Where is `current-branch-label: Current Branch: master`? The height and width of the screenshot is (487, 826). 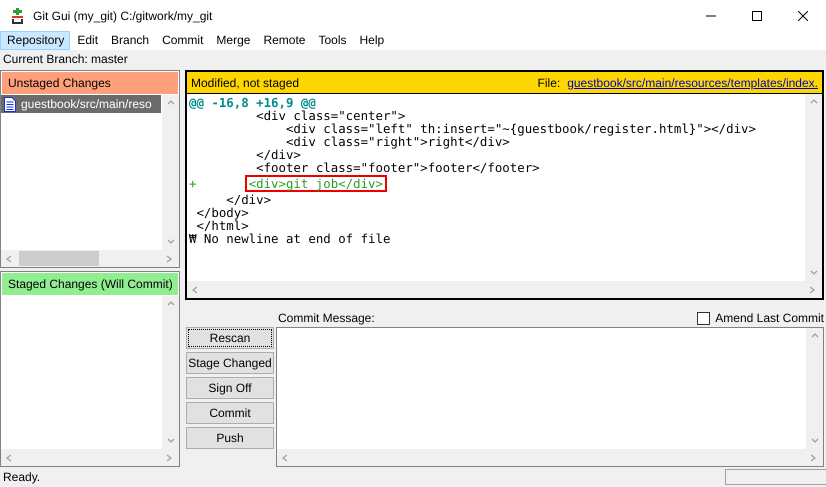
current-branch-label: Current Branch: master is located at coordinates (65, 59).